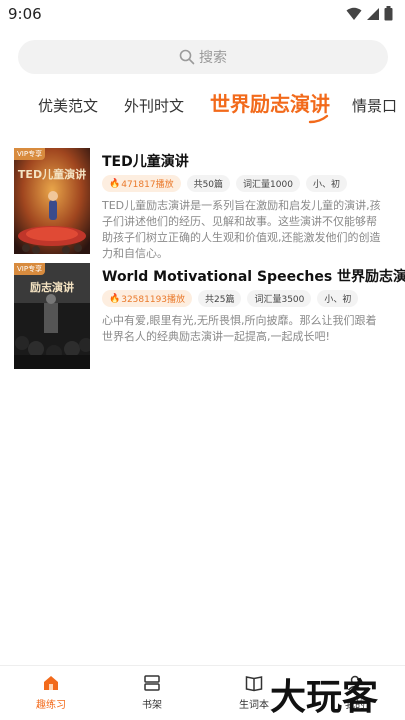 The width and height of the screenshot is (405, 720). Describe the element at coordinates (268, 183) in the screenshot. I see `vocab-tag: 词汇量1000` at that location.